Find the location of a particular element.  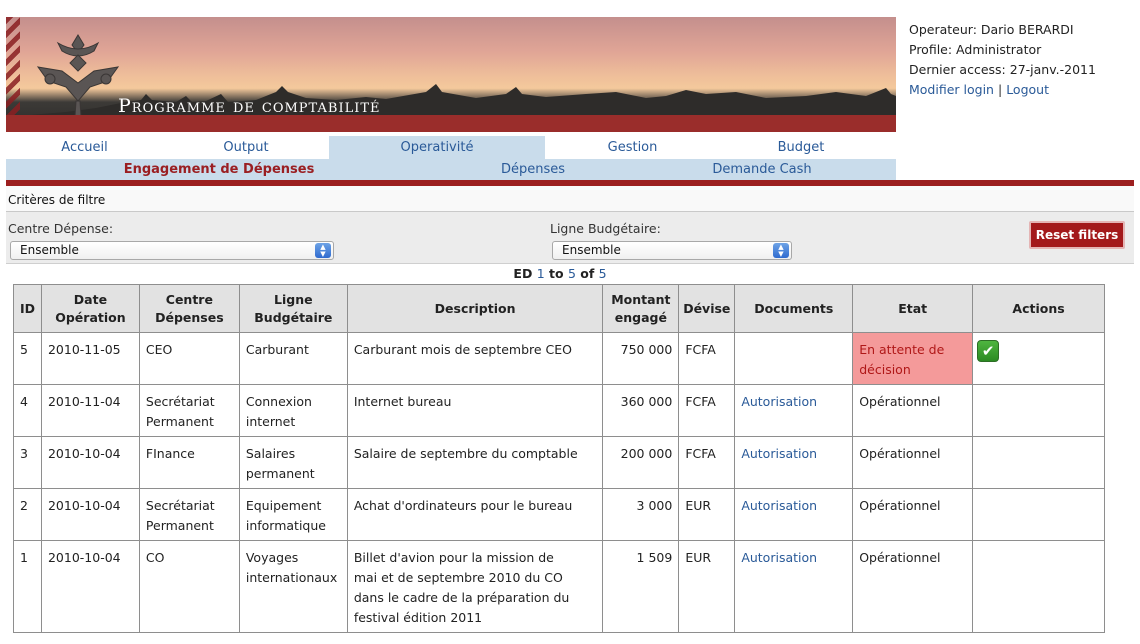

cell-id: 3 is located at coordinates (27, 462).